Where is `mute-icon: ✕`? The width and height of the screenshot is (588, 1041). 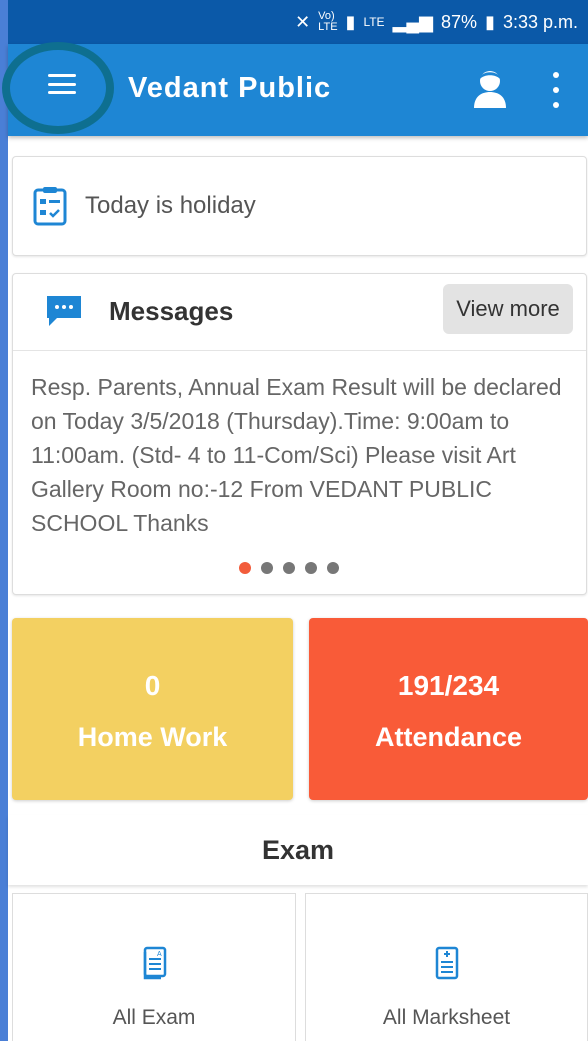
mute-icon: ✕ is located at coordinates (303, 21).